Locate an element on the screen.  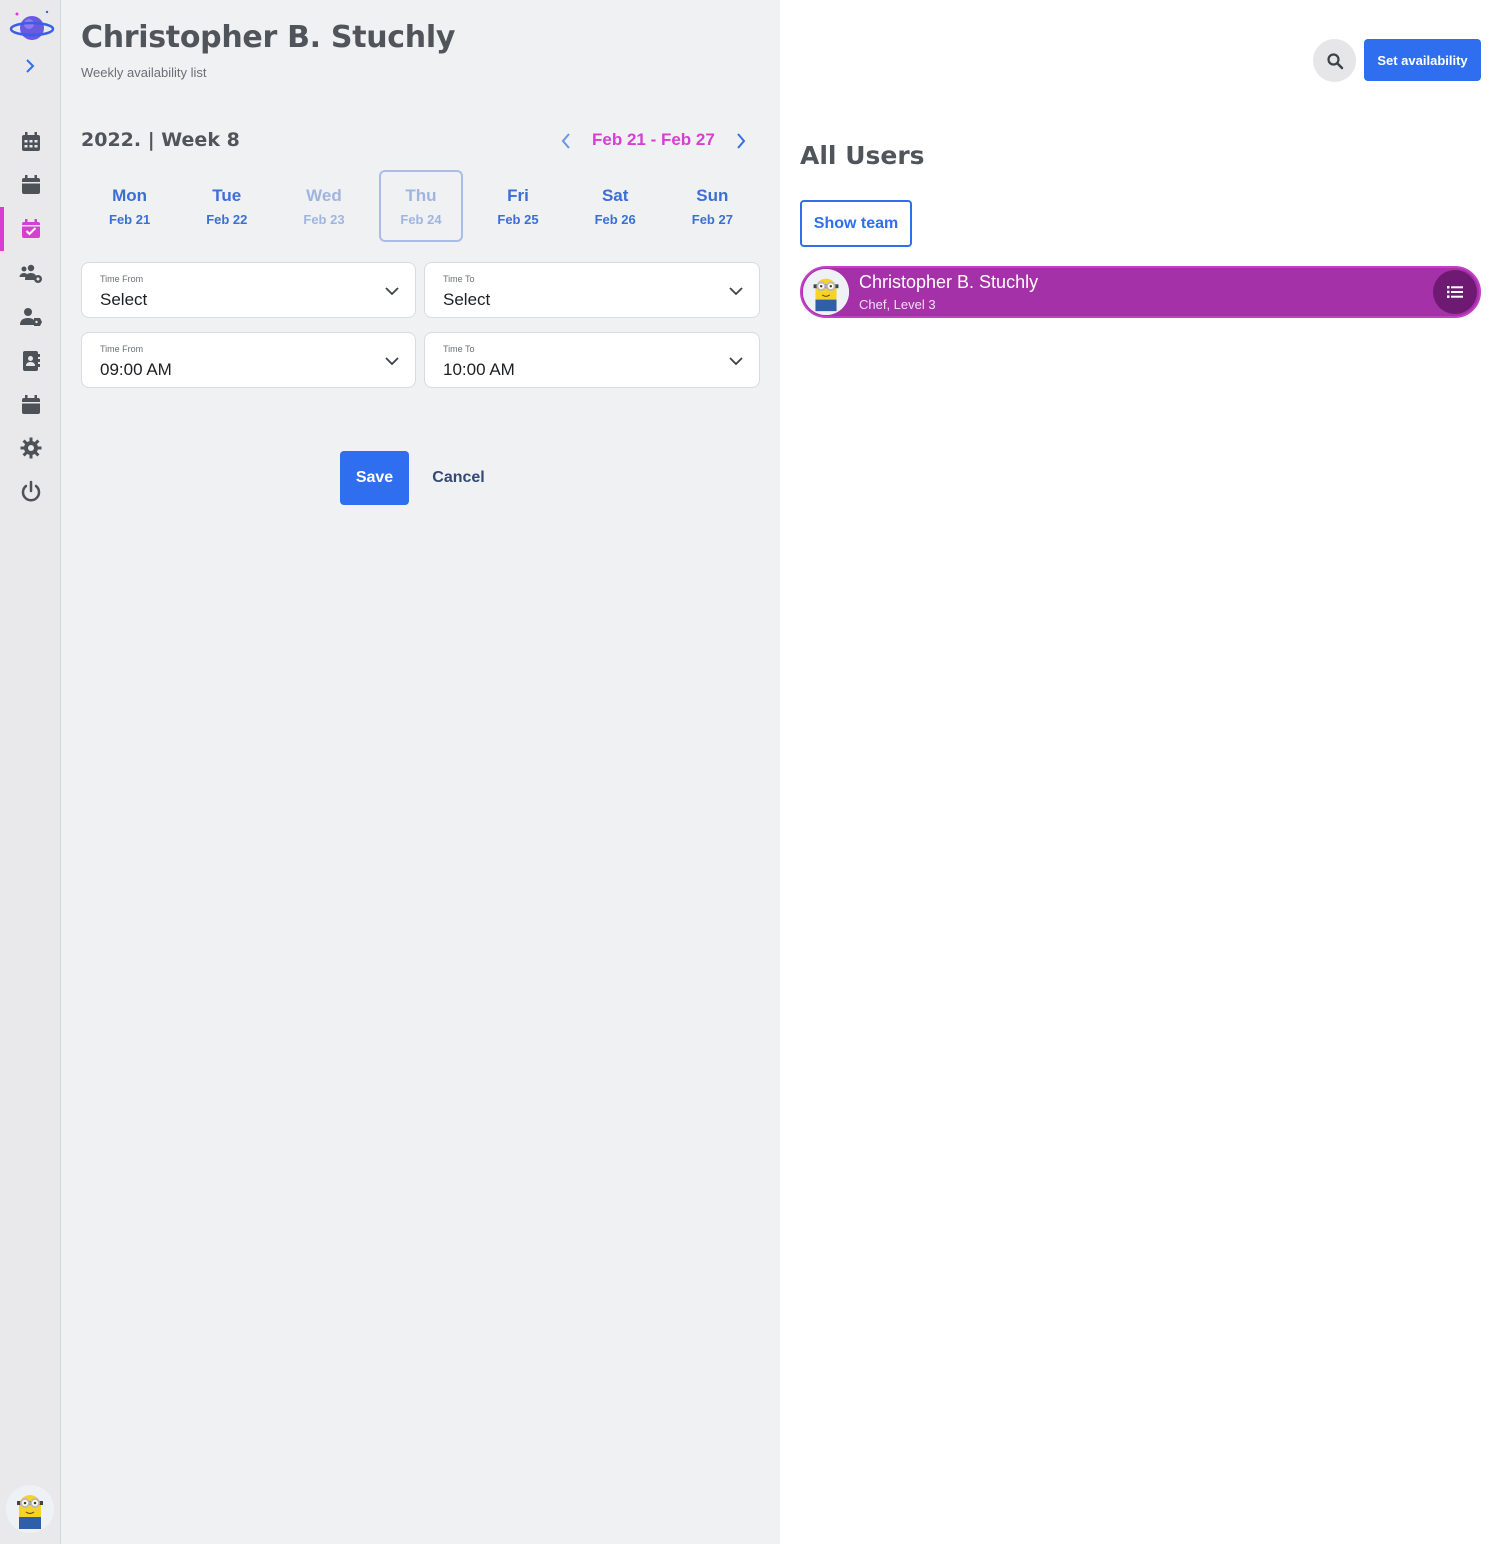
users-cog-icon is located at coordinates (30, 273).